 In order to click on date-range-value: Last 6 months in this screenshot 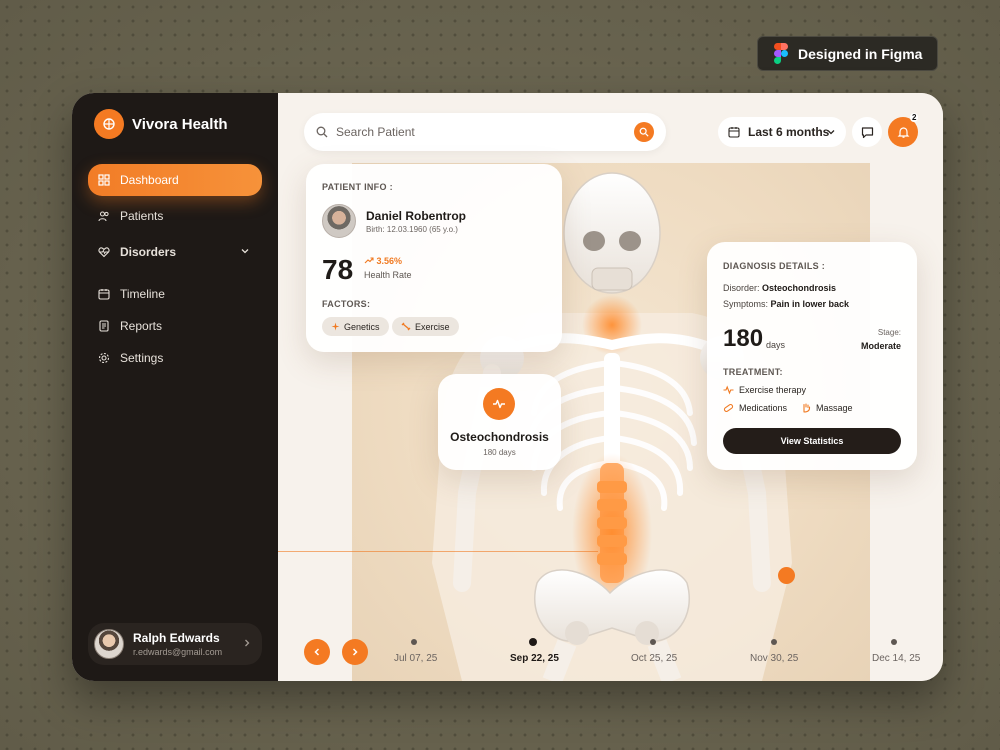, I will do `click(789, 132)`.